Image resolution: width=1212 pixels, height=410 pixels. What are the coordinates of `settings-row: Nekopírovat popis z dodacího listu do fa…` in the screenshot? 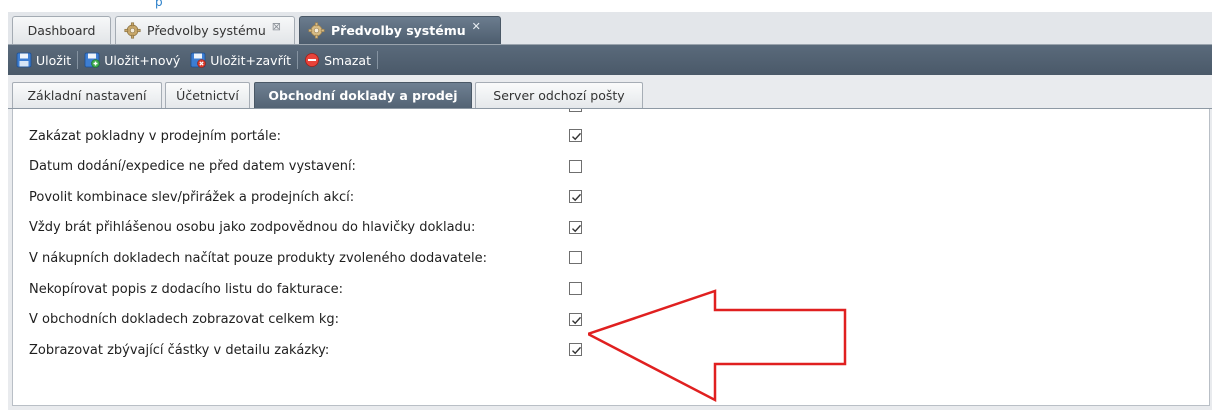 It's located at (319, 289).